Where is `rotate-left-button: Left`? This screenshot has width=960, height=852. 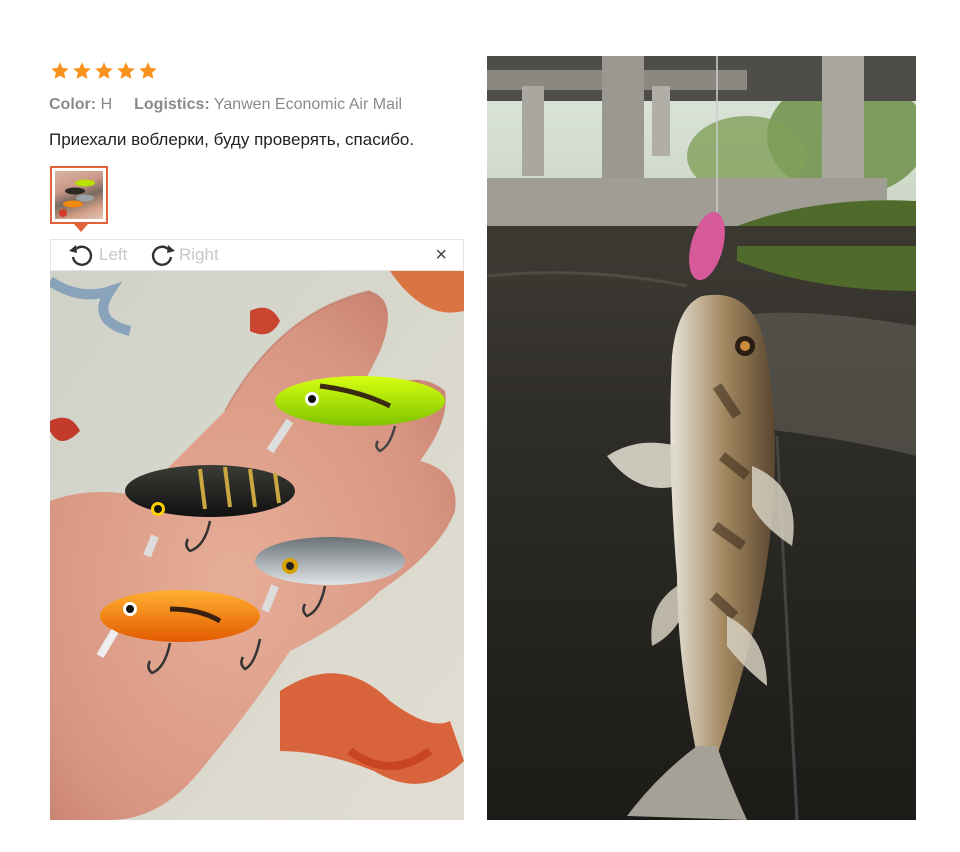
rotate-left-button: Left is located at coordinates (97, 255).